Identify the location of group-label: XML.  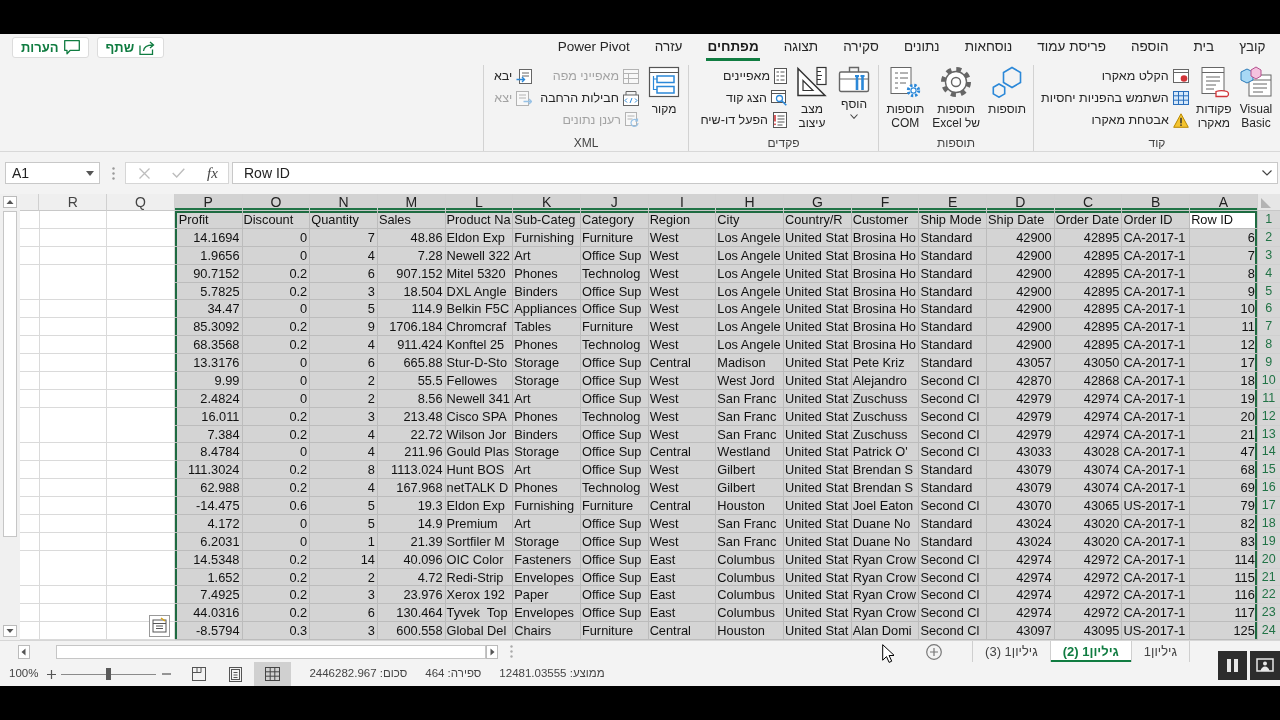
(586, 143).